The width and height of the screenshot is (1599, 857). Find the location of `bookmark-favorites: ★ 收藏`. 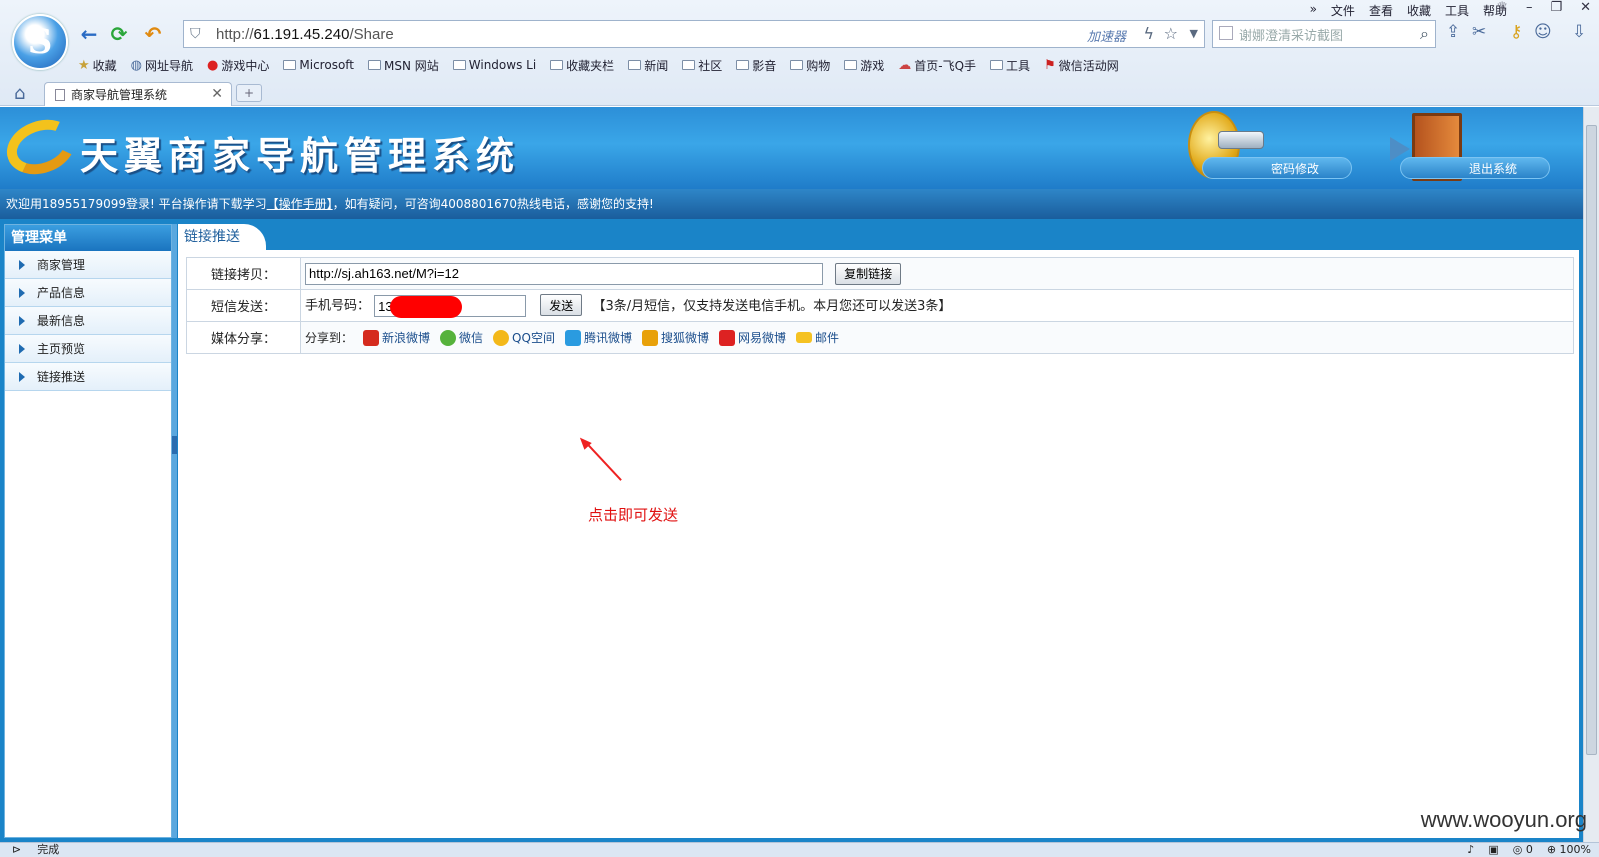

bookmark-favorites: ★ 收藏 is located at coordinates (97, 65).